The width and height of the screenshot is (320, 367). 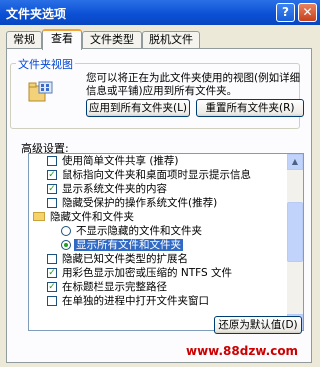 I want to click on checkbox-system-folder-contents: ✓, so click(x=52, y=189).